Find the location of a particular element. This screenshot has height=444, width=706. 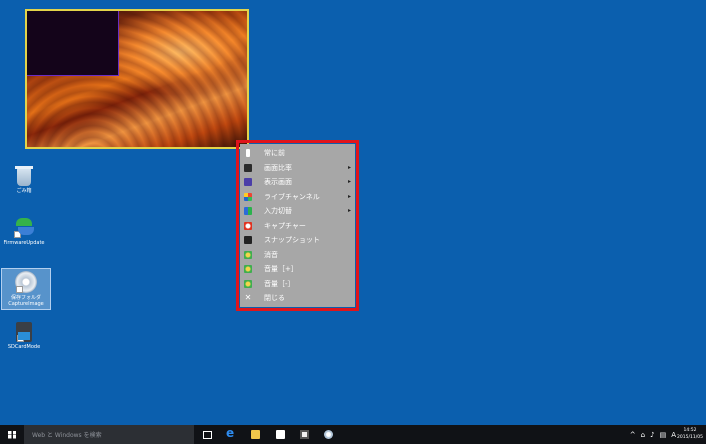

desktop-icon-label: SDCardMode is located at coordinates (24, 347).